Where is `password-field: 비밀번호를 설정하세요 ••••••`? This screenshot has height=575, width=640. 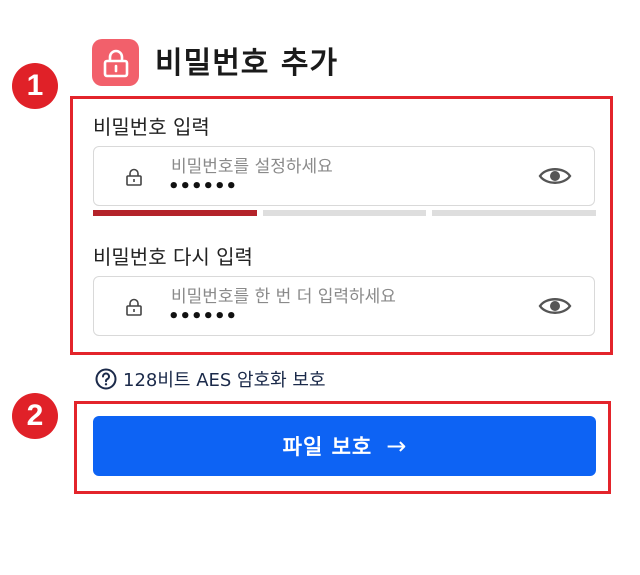 password-field: 비밀번호를 설정하세요 •••••• is located at coordinates (344, 176).